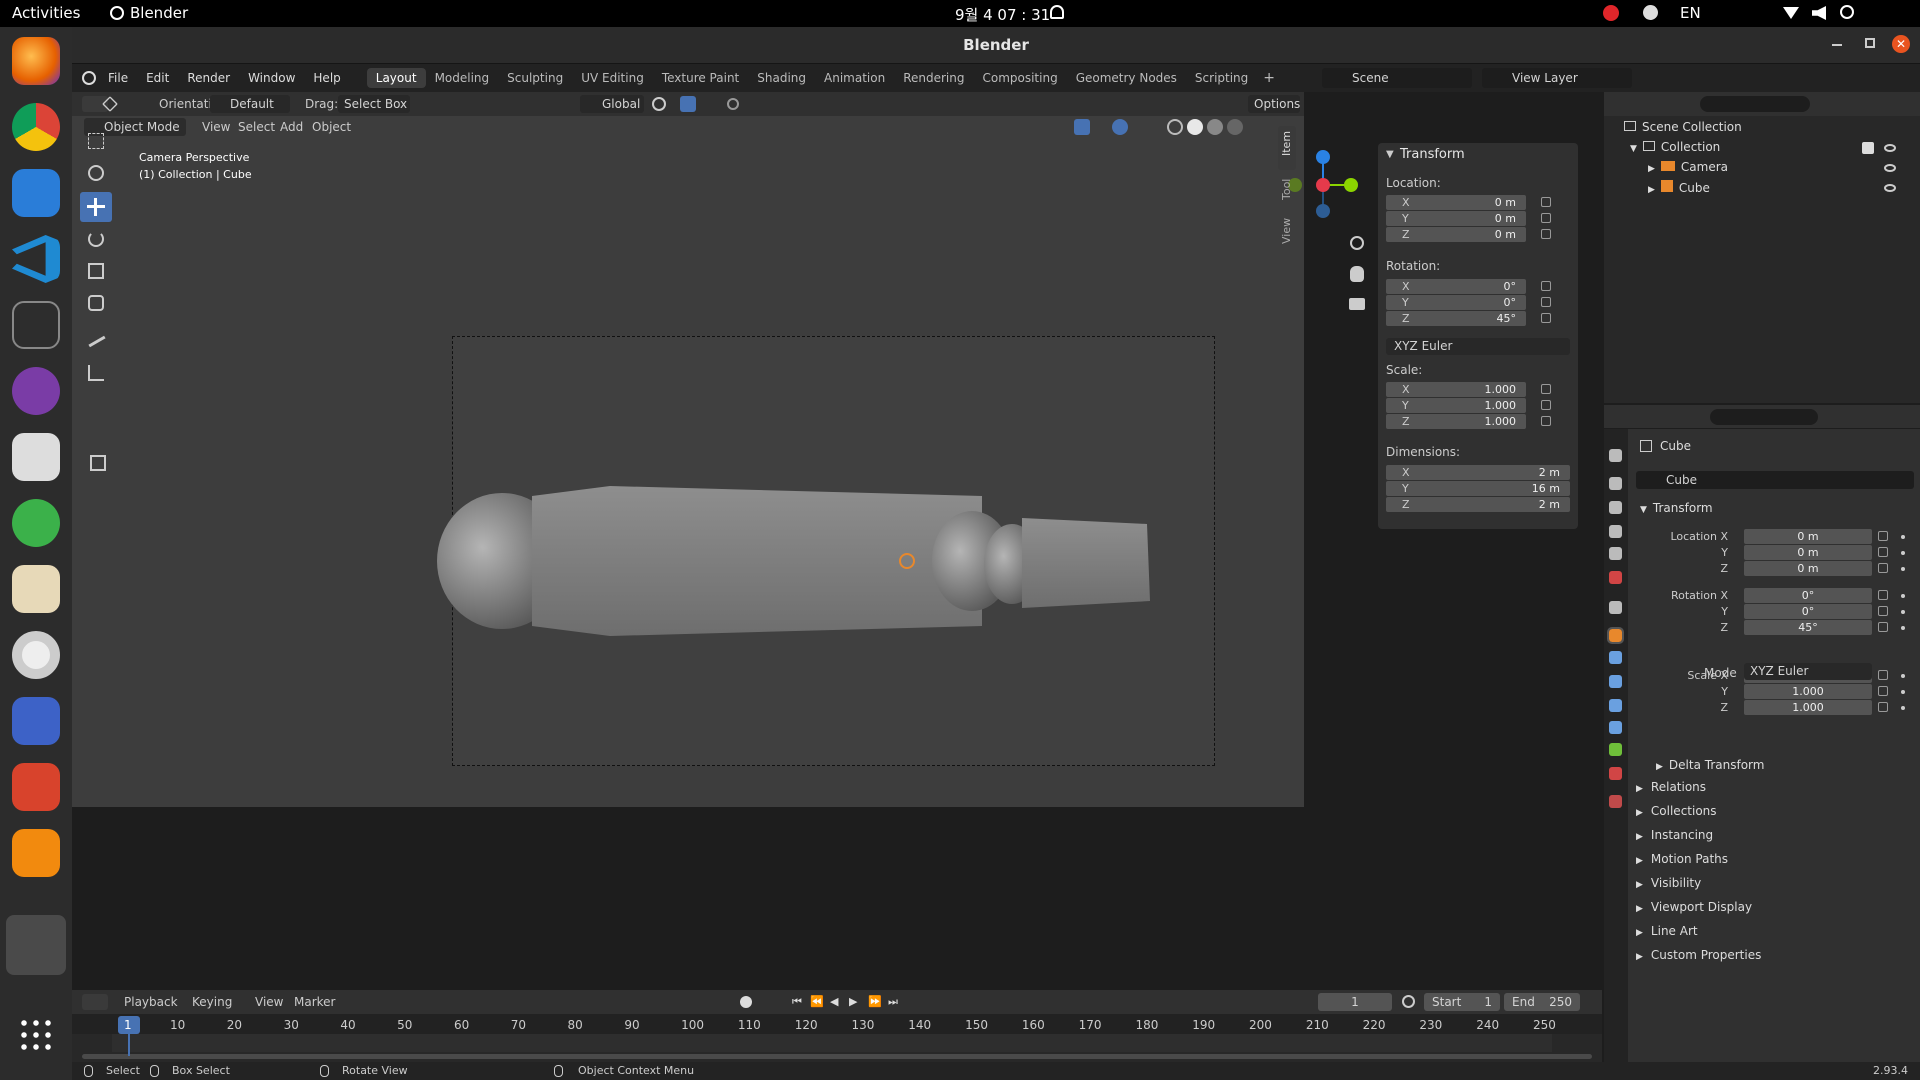  Describe the element at coordinates (1456, 302) in the screenshot. I see `rotation-y-field: Y 0°` at that location.